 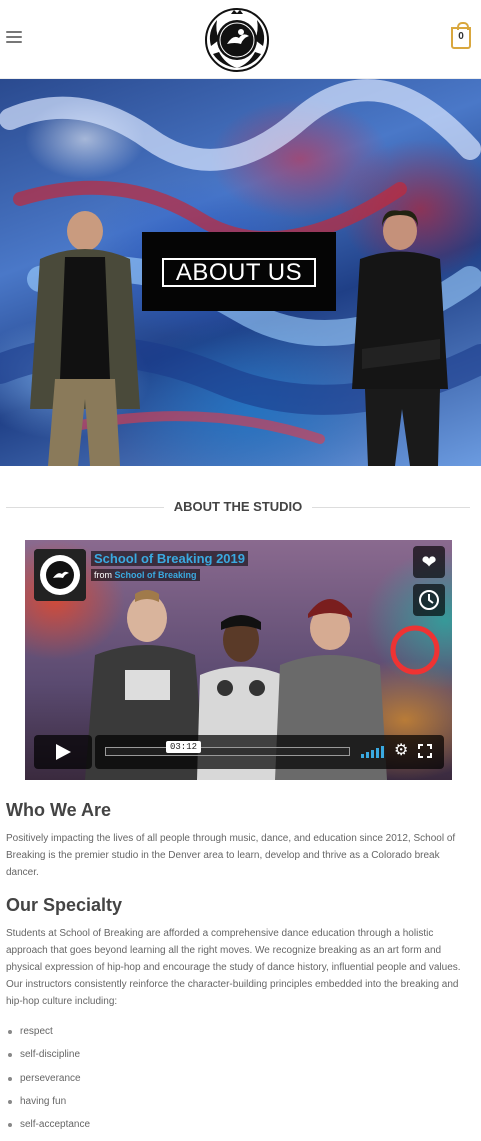 What do you see at coordinates (63, 752) in the screenshot?
I see `play-icon` at bounding box center [63, 752].